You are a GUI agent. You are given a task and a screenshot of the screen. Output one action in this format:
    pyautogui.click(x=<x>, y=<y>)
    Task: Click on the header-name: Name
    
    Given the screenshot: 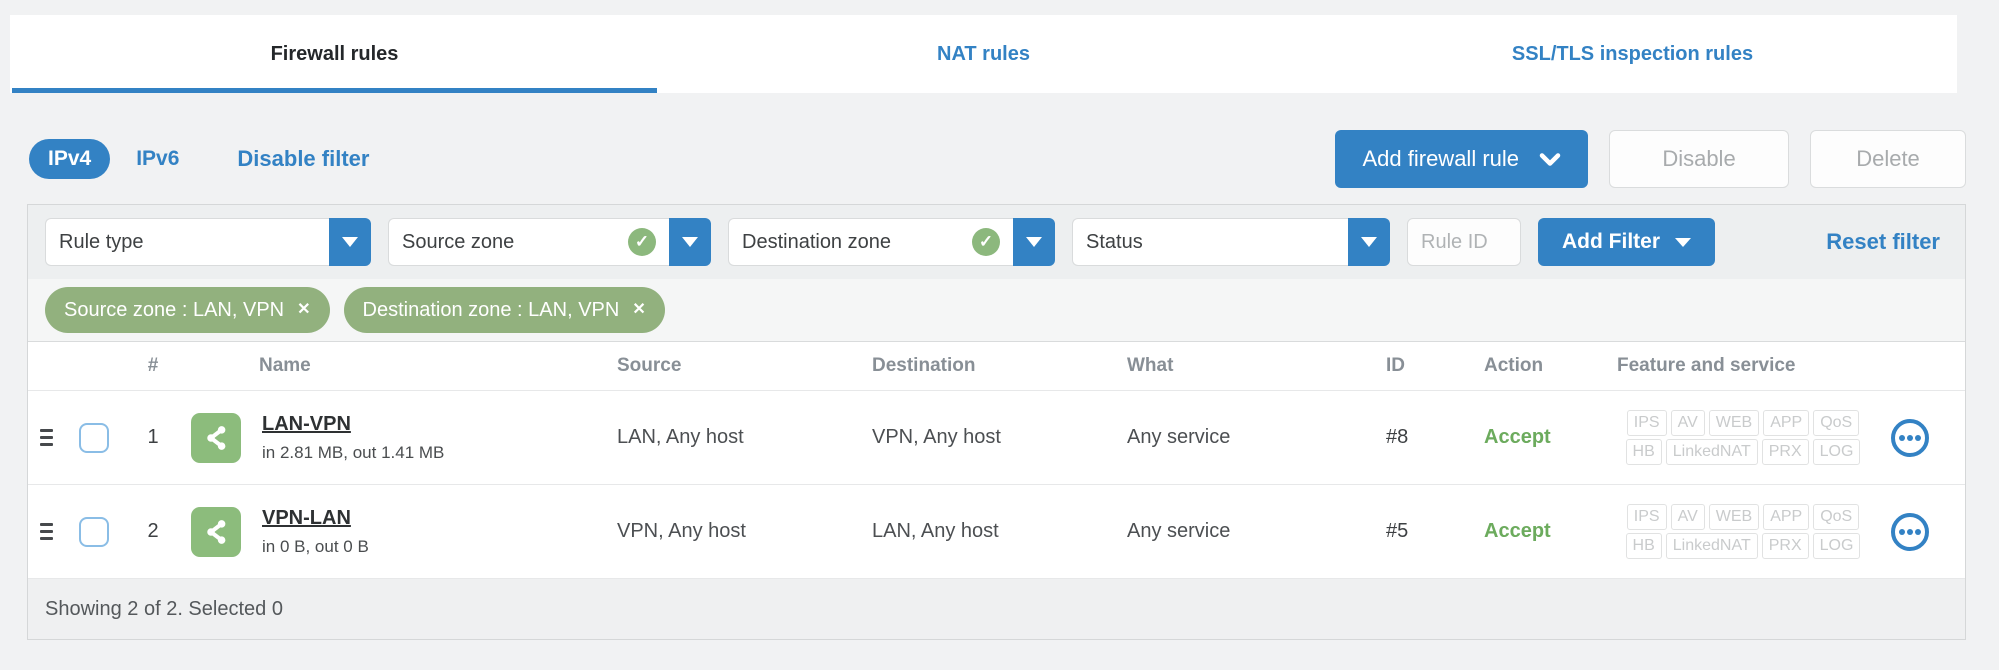 What is the action you would take?
    pyautogui.click(x=285, y=365)
    